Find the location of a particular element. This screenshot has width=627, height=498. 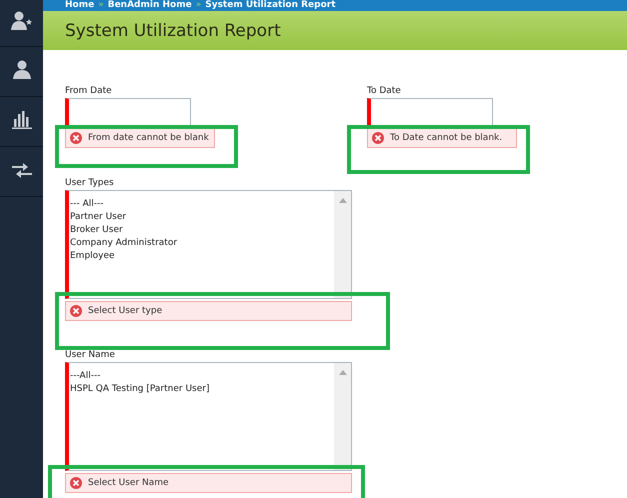

error-text: Select User type is located at coordinates (125, 311).